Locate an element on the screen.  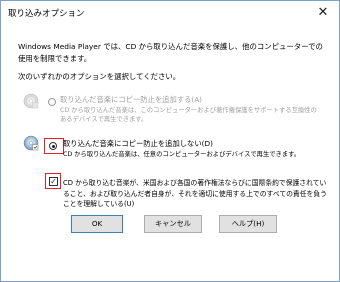
radio-add-copy-protection is located at coordinates (52, 102).